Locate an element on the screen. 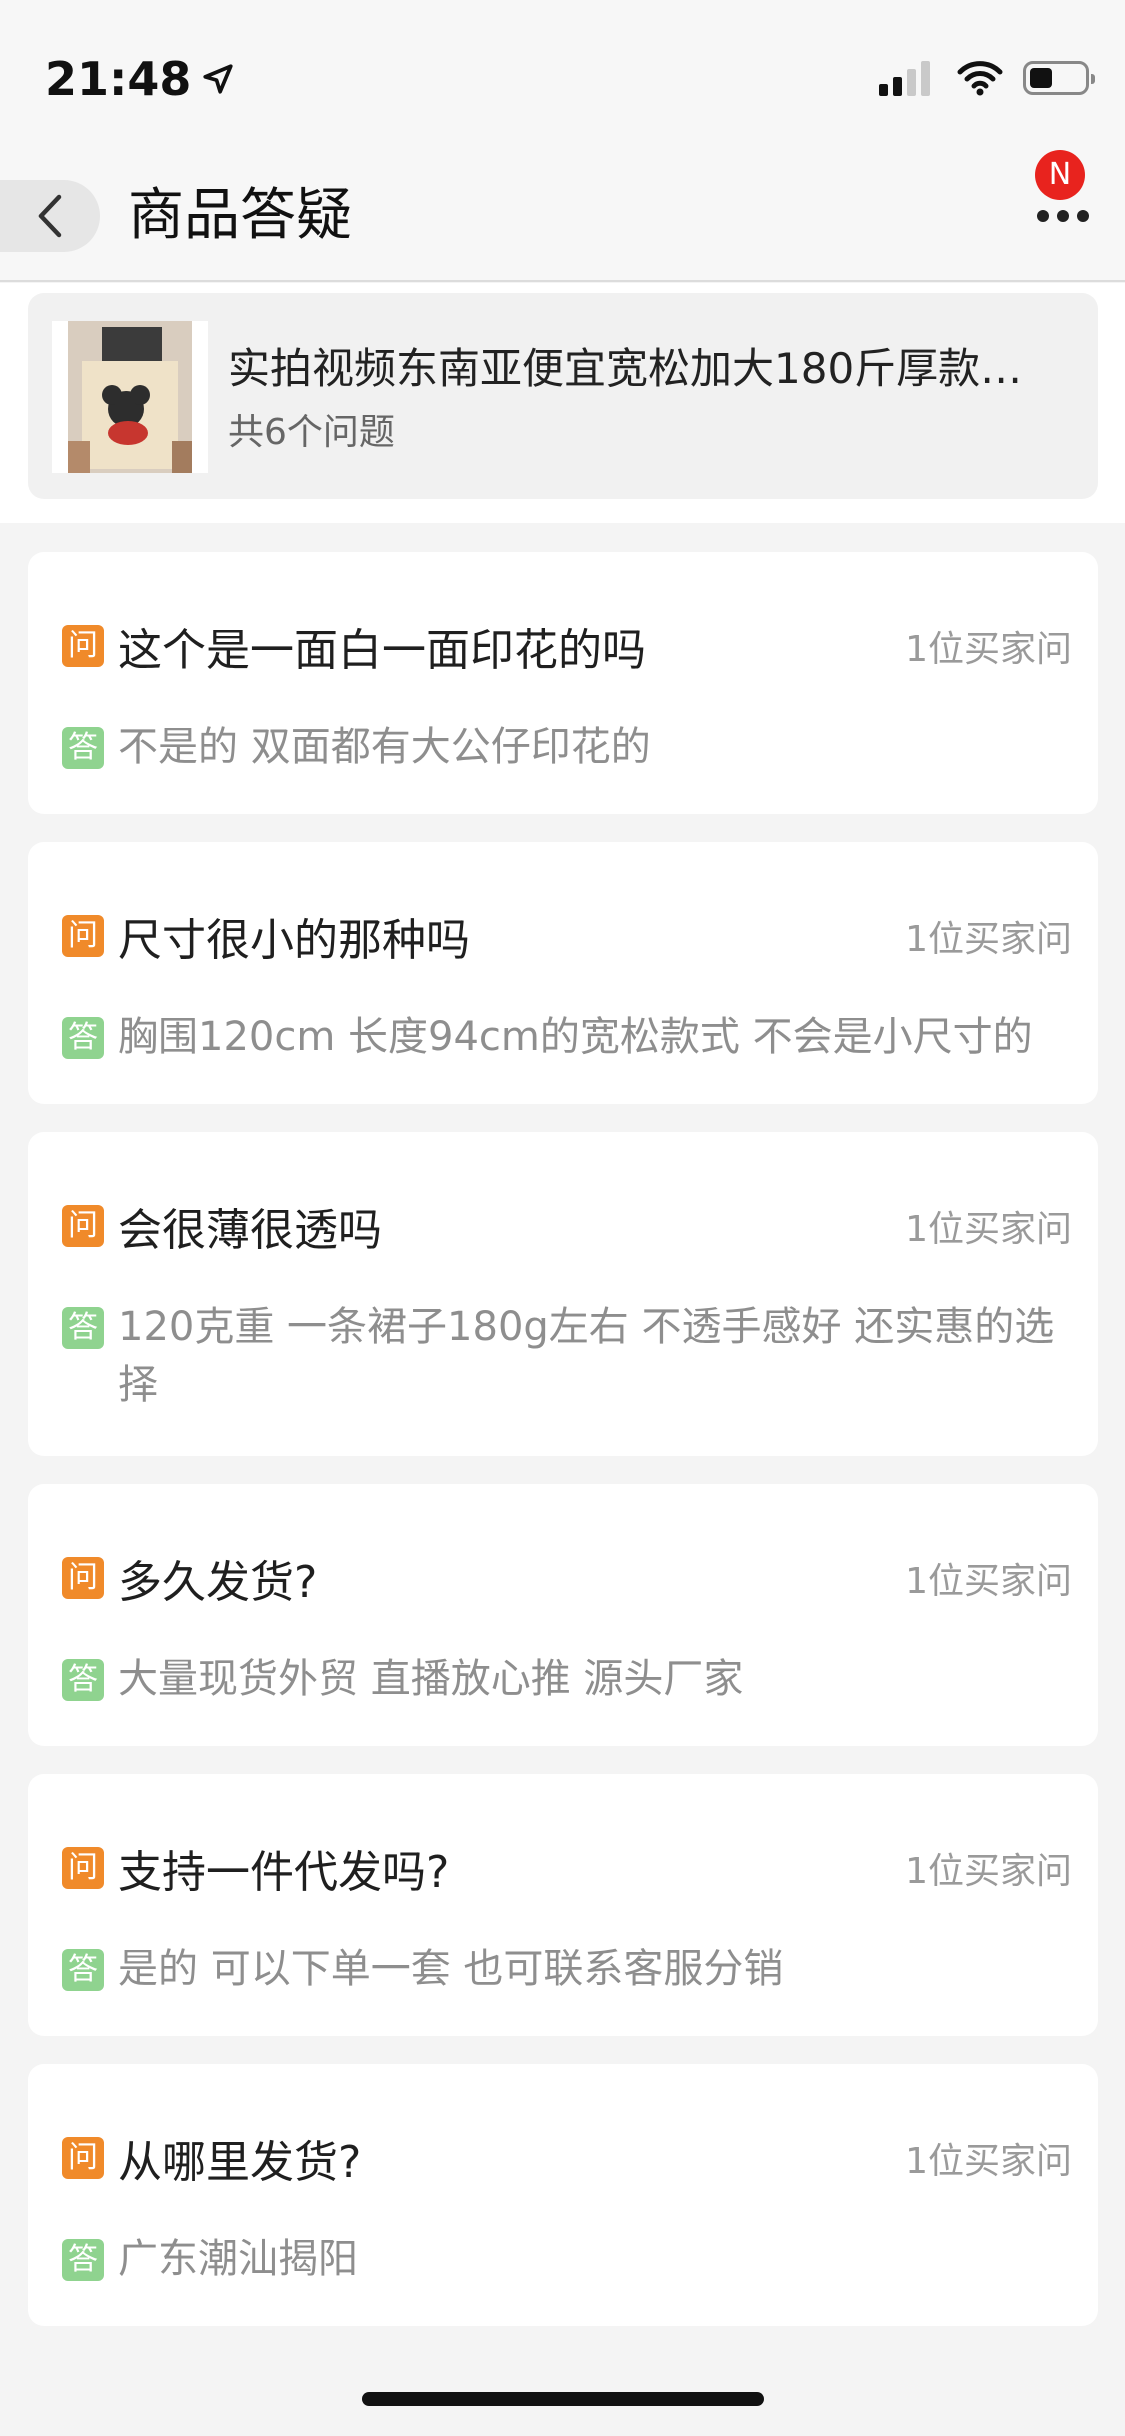  chevron-left-icon is located at coordinates (50, 216).